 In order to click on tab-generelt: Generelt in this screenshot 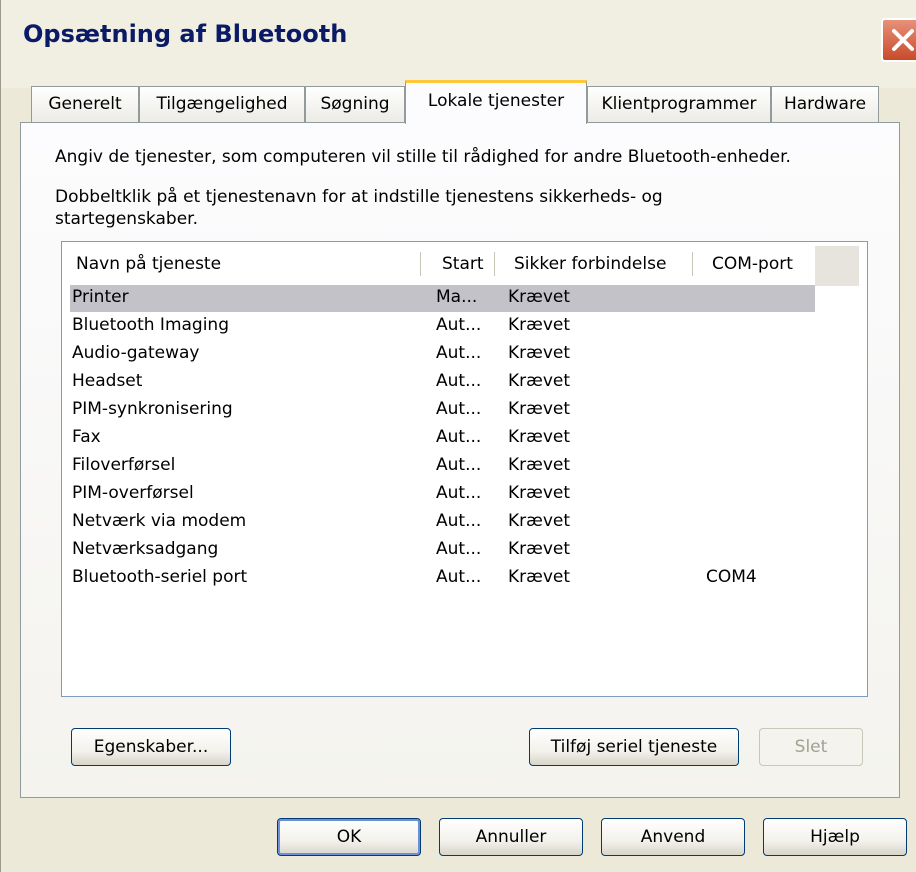, I will do `click(85, 104)`.